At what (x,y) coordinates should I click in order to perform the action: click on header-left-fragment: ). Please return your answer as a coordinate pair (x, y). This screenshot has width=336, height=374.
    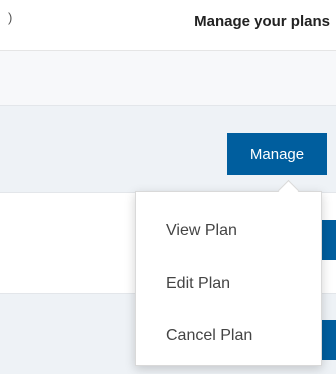
    Looking at the image, I should click on (10, 17).